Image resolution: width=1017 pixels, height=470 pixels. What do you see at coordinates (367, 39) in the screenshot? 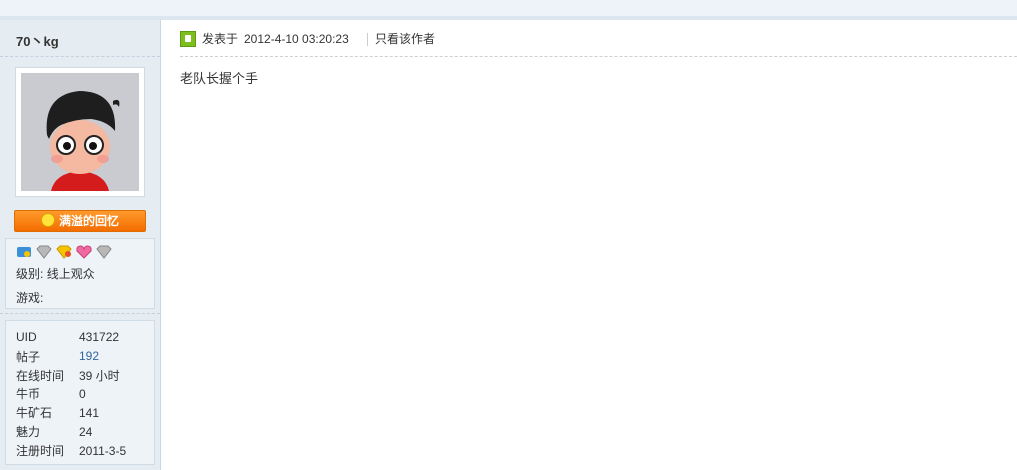
I see `header-separator` at bounding box center [367, 39].